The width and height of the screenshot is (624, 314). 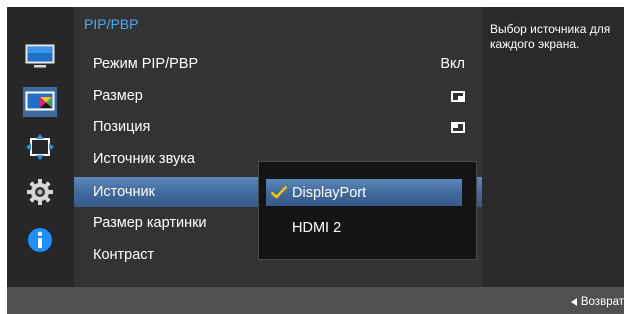 What do you see at coordinates (452, 64) in the screenshot?
I see `menu-item-value: Вкл` at bounding box center [452, 64].